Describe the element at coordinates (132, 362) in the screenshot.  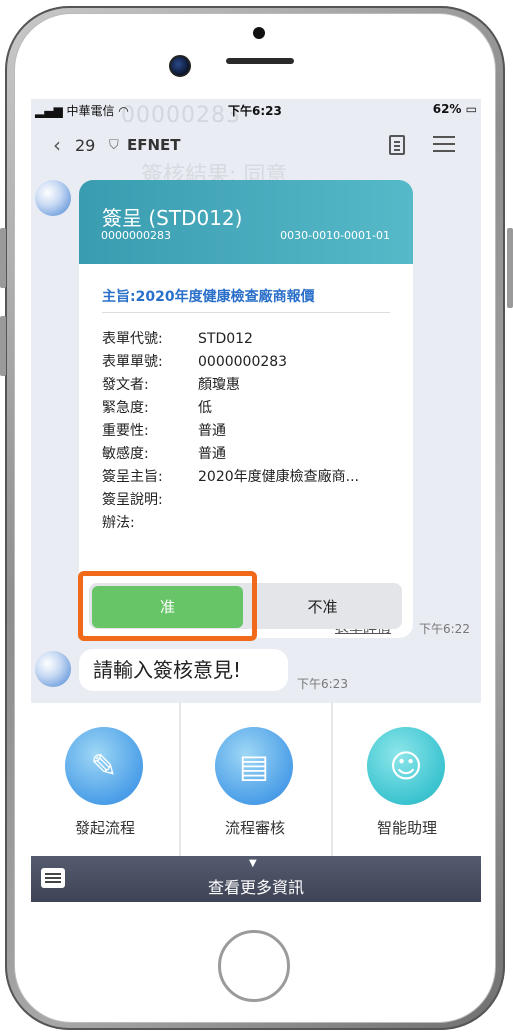
I see `field-label: 表單單號:` at that location.